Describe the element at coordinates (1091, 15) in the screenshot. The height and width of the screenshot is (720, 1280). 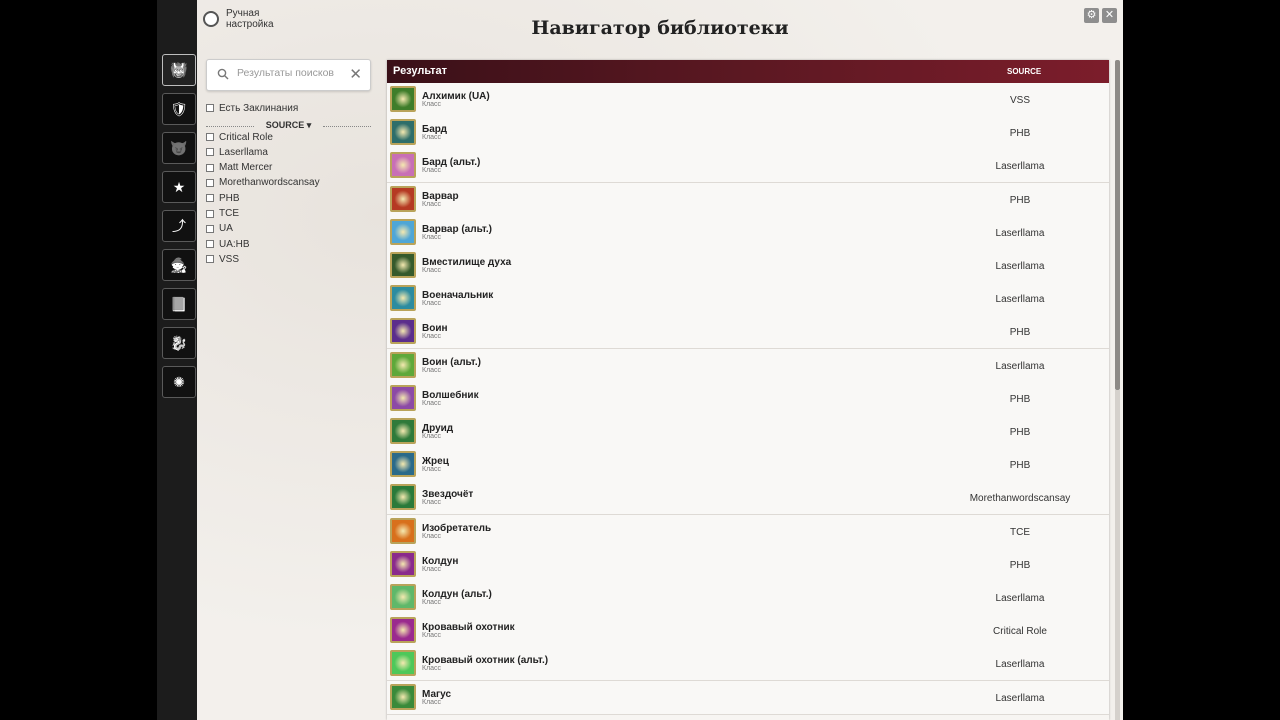
I see `settings-gear-icon: ⚙` at that location.